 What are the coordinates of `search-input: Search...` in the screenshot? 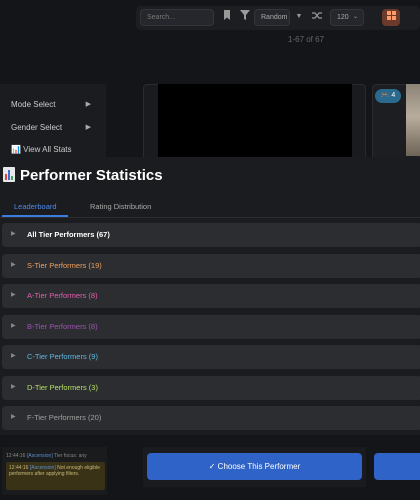 It's located at (177, 17).